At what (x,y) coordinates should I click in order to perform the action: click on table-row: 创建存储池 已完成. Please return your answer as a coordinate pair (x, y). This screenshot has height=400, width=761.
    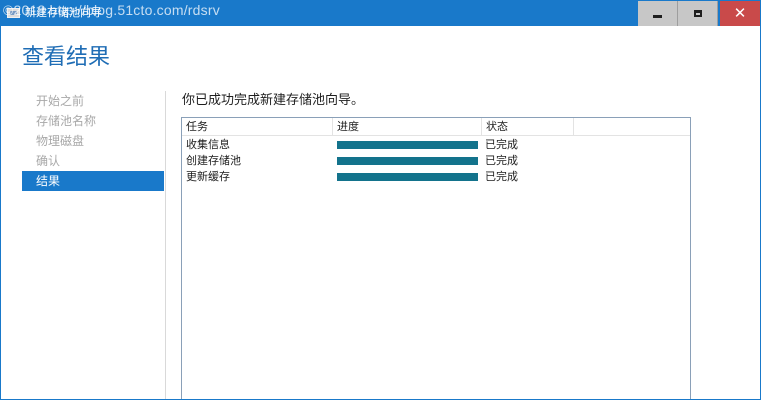
    Looking at the image, I should click on (436, 161).